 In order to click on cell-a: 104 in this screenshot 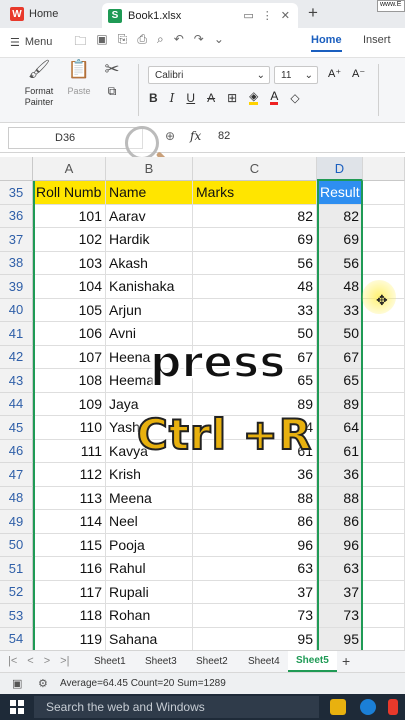, I will do `click(69, 287)`.